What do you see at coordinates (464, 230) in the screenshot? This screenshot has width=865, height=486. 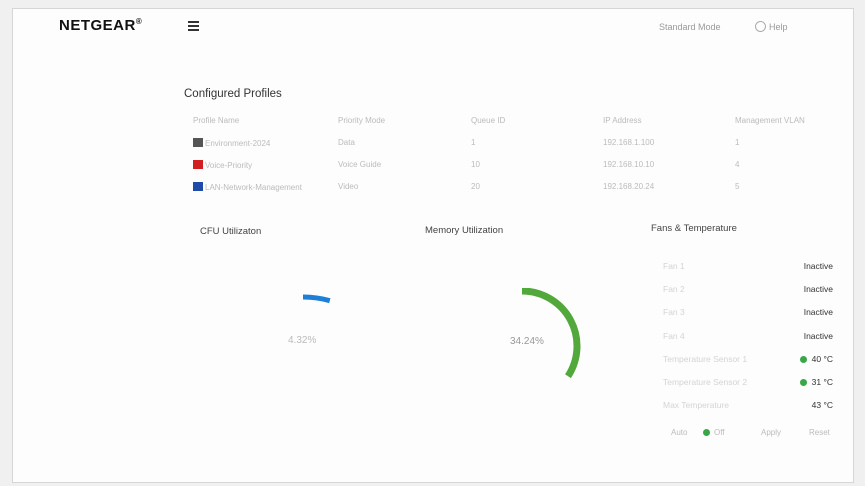 I see `memory-title: Memory Utilization` at bounding box center [464, 230].